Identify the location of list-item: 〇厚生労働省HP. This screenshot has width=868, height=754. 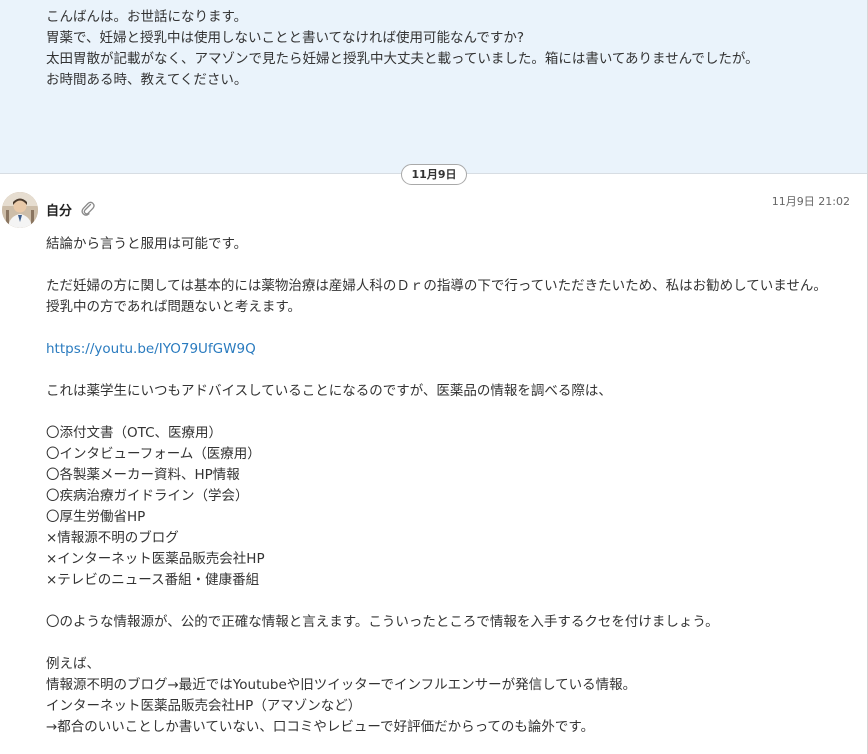
(96, 517).